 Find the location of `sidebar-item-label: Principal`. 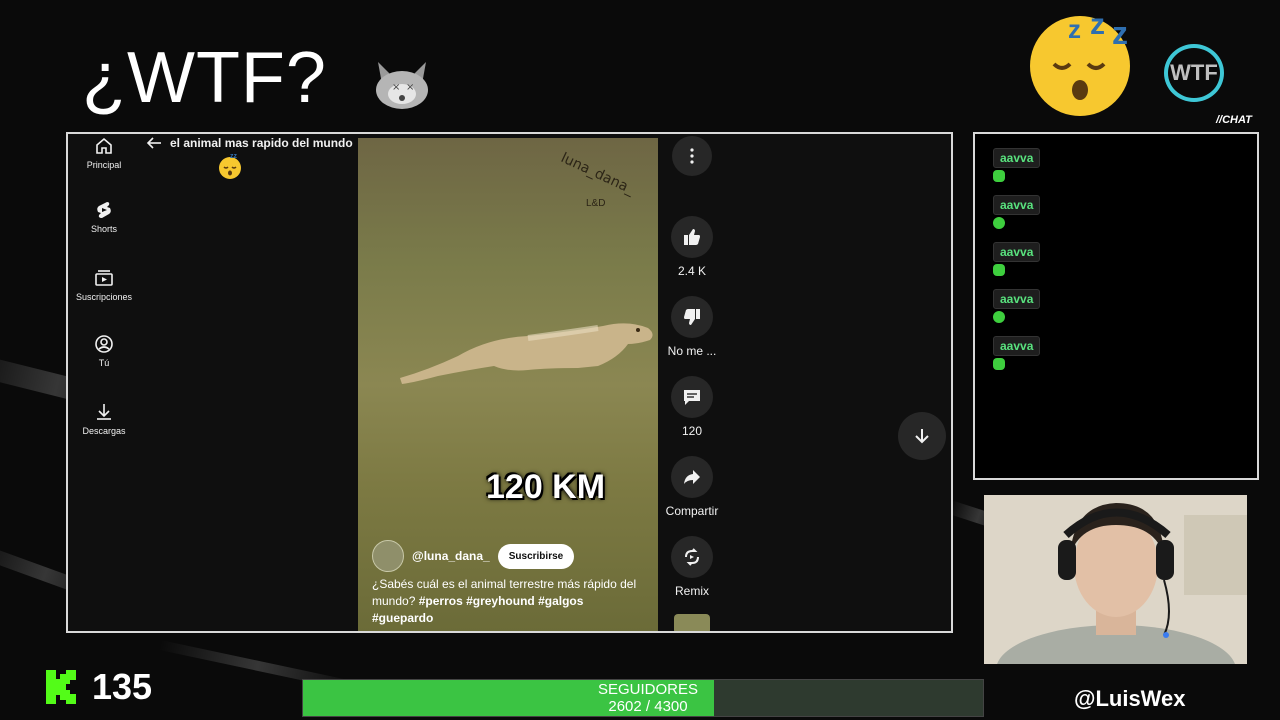

sidebar-item-label: Principal is located at coordinates (104, 165).